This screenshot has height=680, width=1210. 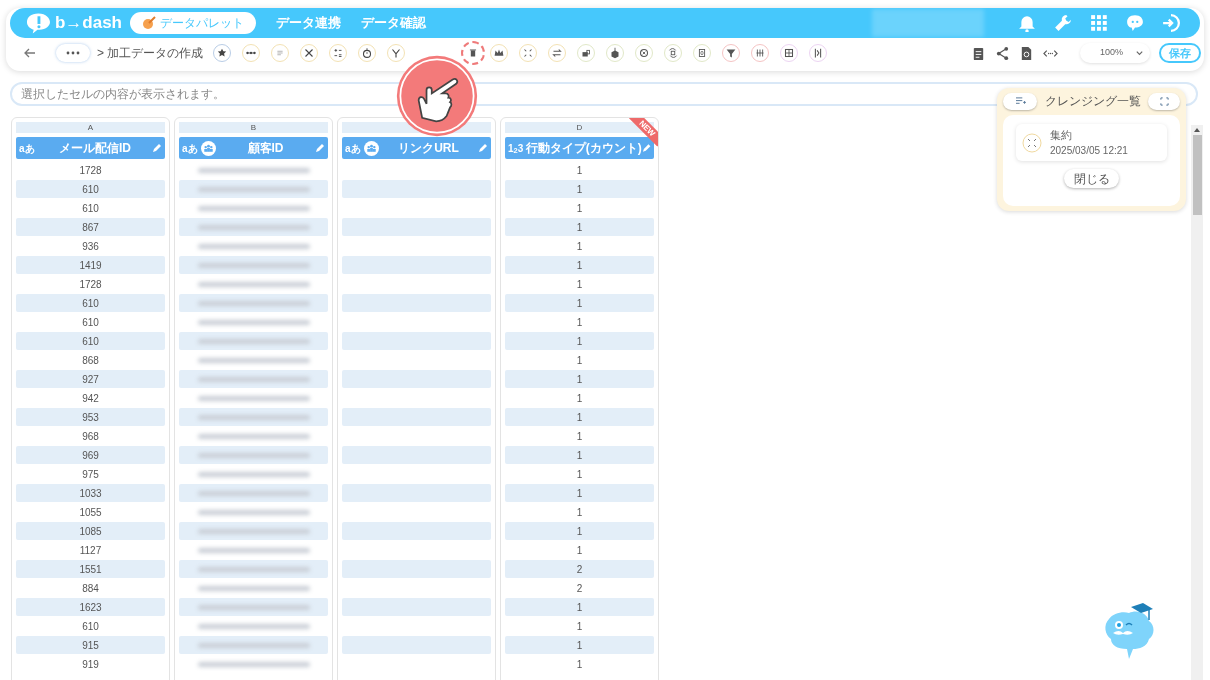 I want to click on table-cell: 1551, so click(x=90, y=569).